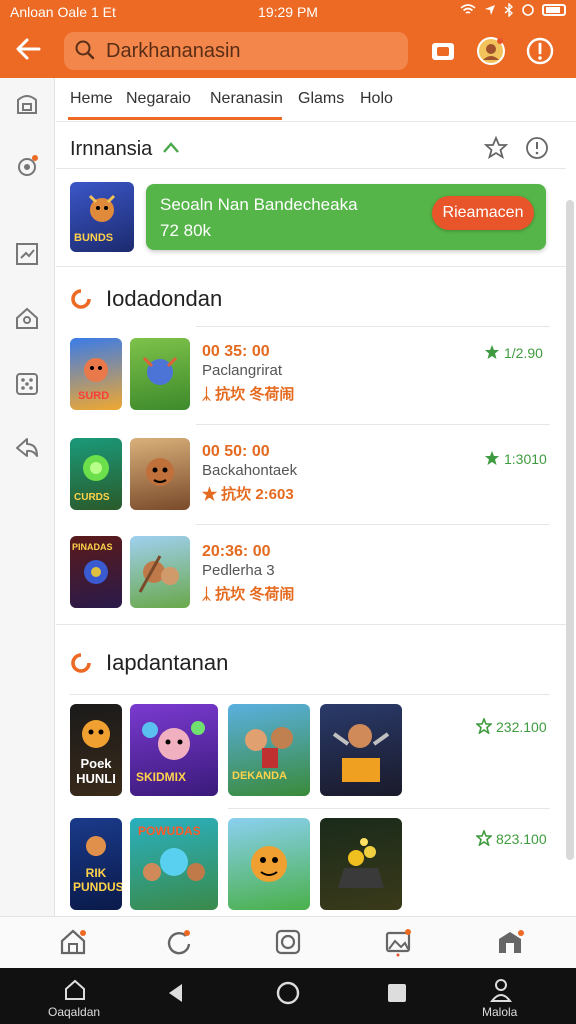 Image resolution: width=576 pixels, height=1024 pixels. I want to click on item-tag: ★ 抗坎 2:603, so click(248, 494).